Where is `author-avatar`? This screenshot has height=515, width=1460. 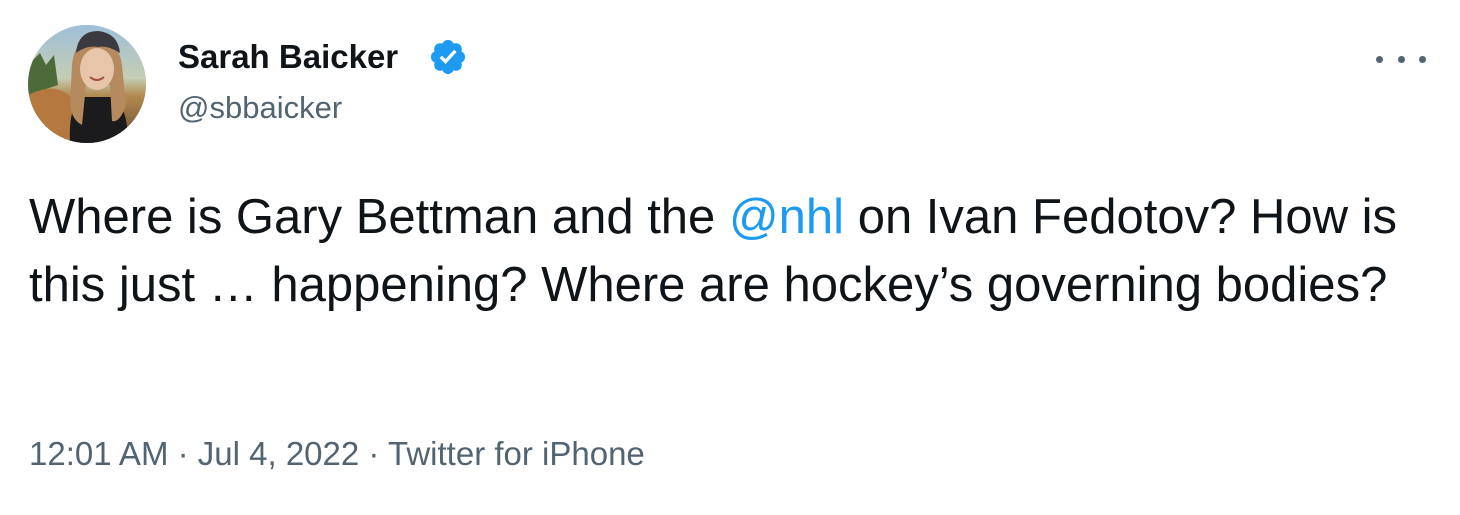 author-avatar is located at coordinates (87, 84).